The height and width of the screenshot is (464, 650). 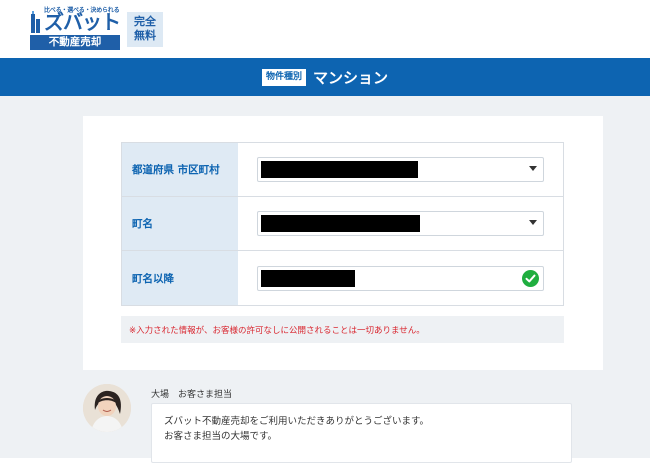 I want to click on chat-message-line: お客さま担当の大場です。, so click(x=221, y=436).